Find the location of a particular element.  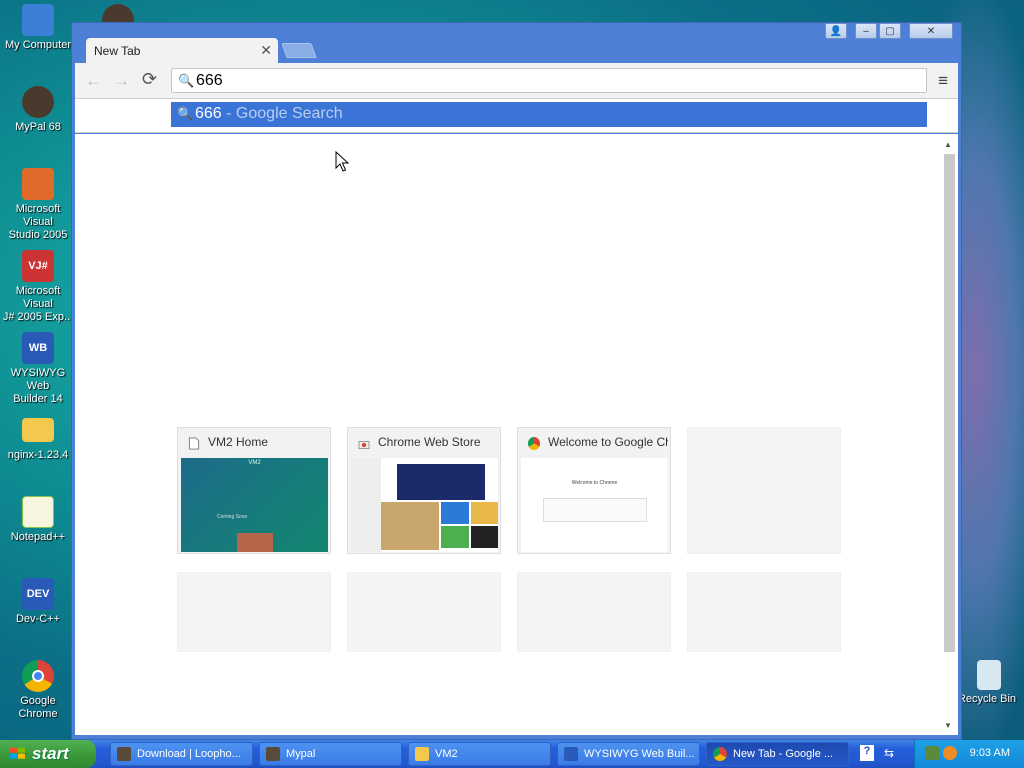

start-button: start is located at coordinates (48, 754).